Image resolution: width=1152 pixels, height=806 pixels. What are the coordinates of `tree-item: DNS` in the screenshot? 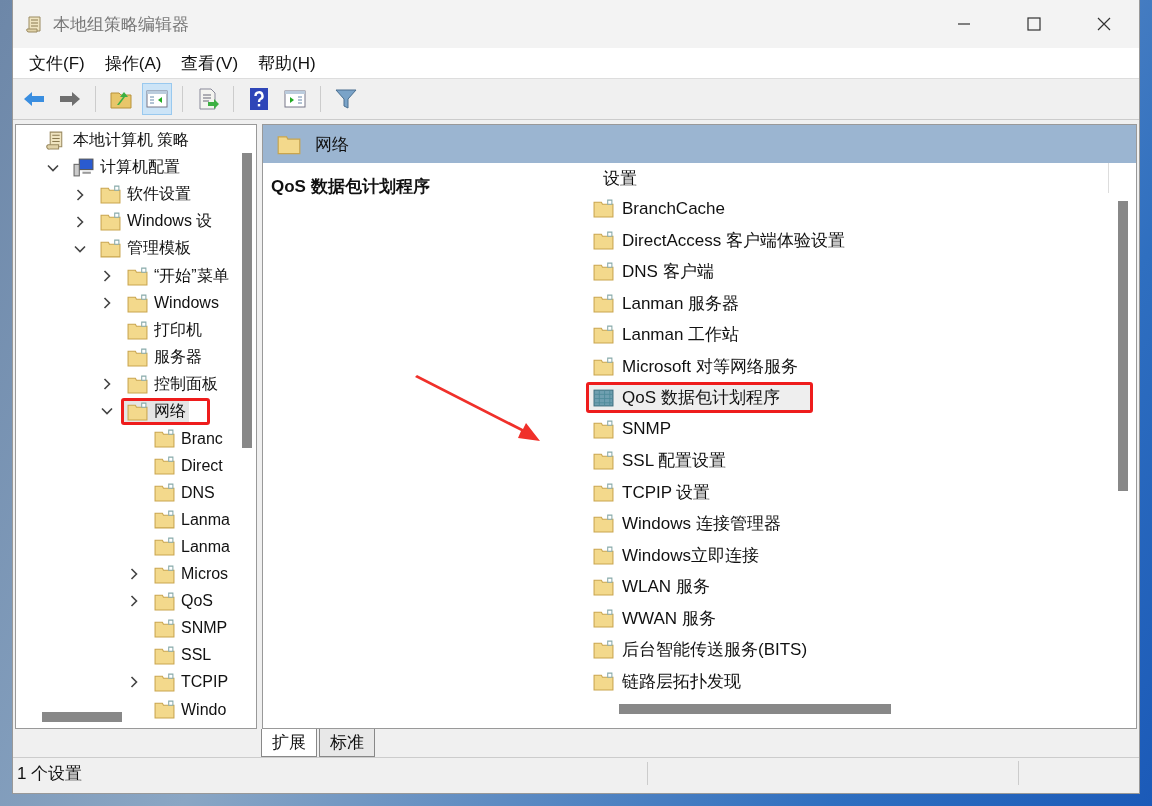 It's located at (184, 493).